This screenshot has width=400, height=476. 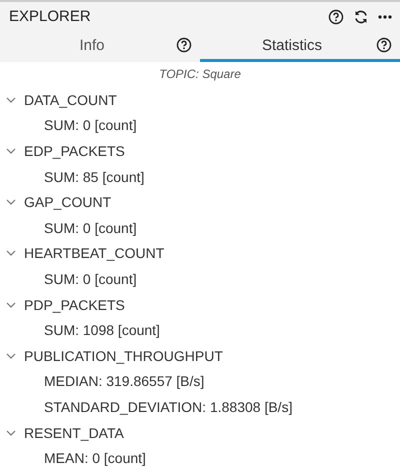 What do you see at coordinates (124, 381) in the screenshot?
I see `statistic-value: MEDIAN: 319.86557 [B/s]` at bounding box center [124, 381].